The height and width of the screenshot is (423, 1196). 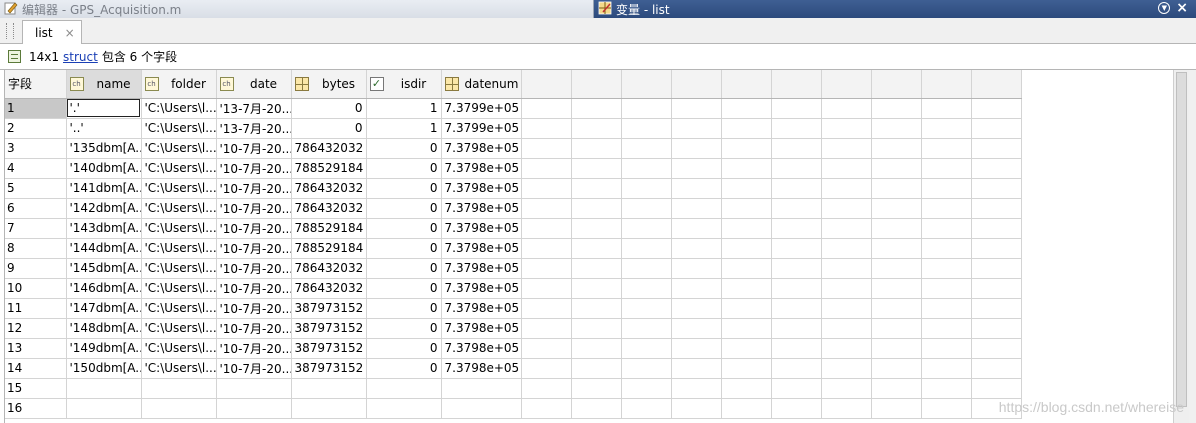 What do you see at coordinates (404, 84) in the screenshot?
I see `column-header-isdir: ✓ isdir` at bounding box center [404, 84].